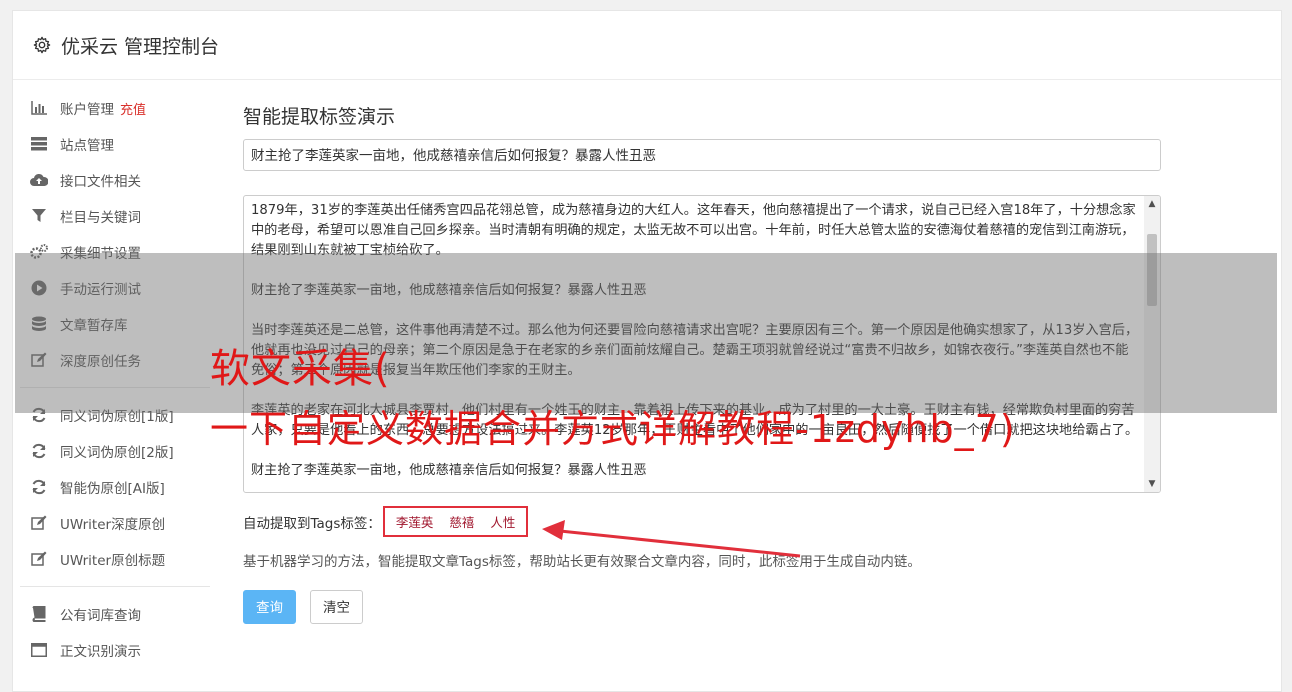 The height and width of the screenshot is (692, 1292). Describe the element at coordinates (1152, 204) in the screenshot. I see `scroll-up-icon: ▲` at that location.